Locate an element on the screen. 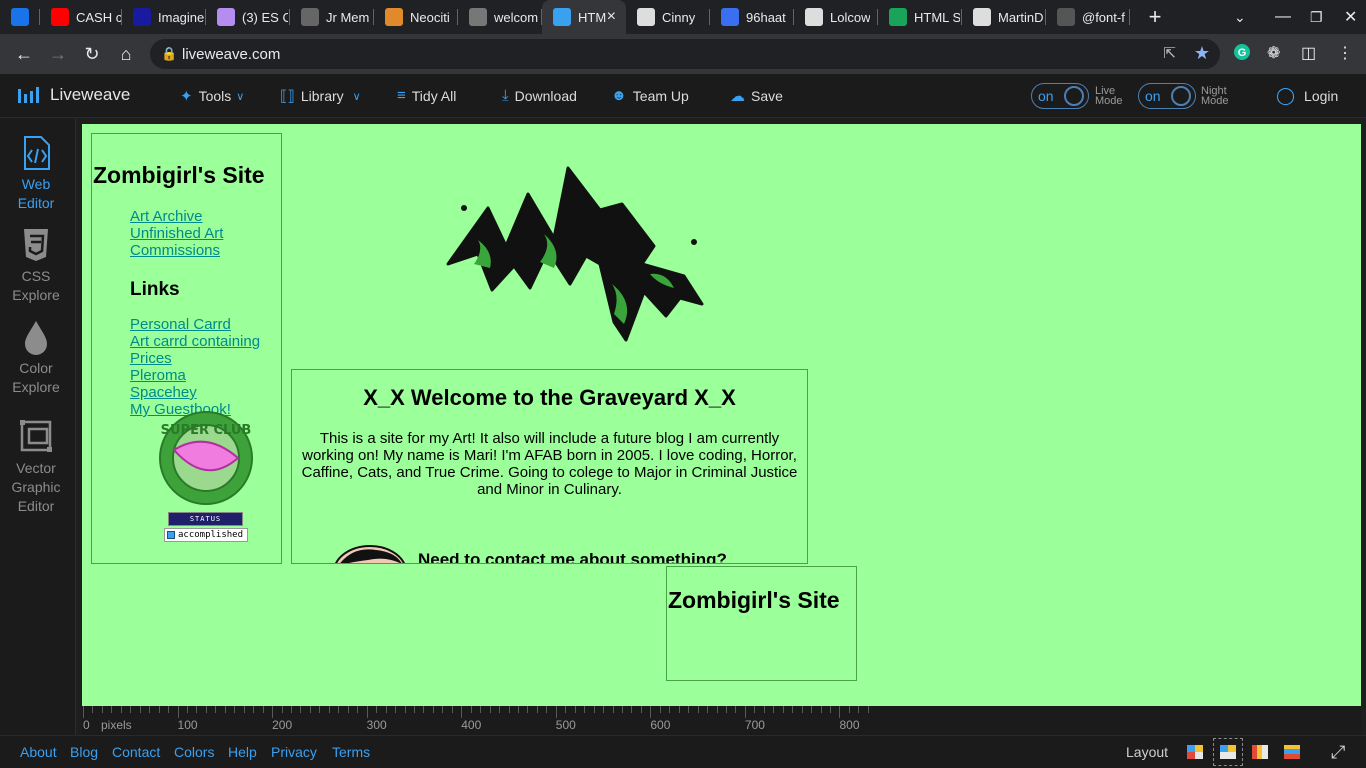 The height and width of the screenshot is (768, 1366). link-art-carrd: Art carrd containing is located at coordinates (195, 341).